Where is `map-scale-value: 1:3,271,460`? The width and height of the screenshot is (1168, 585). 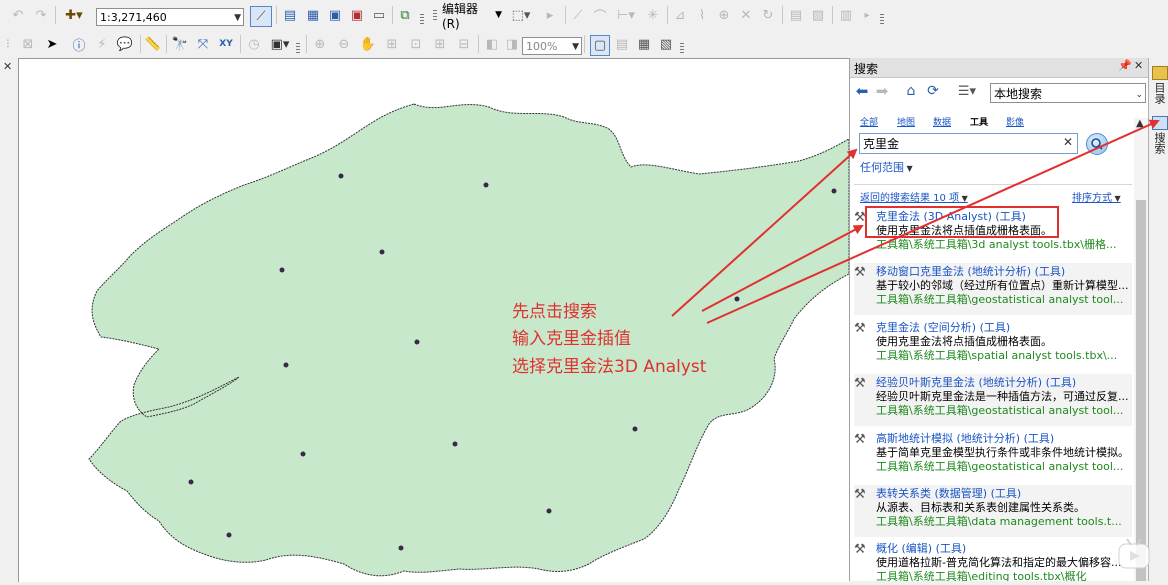
map-scale-value: 1:3,271,460 is located at coordinates (133, 17).